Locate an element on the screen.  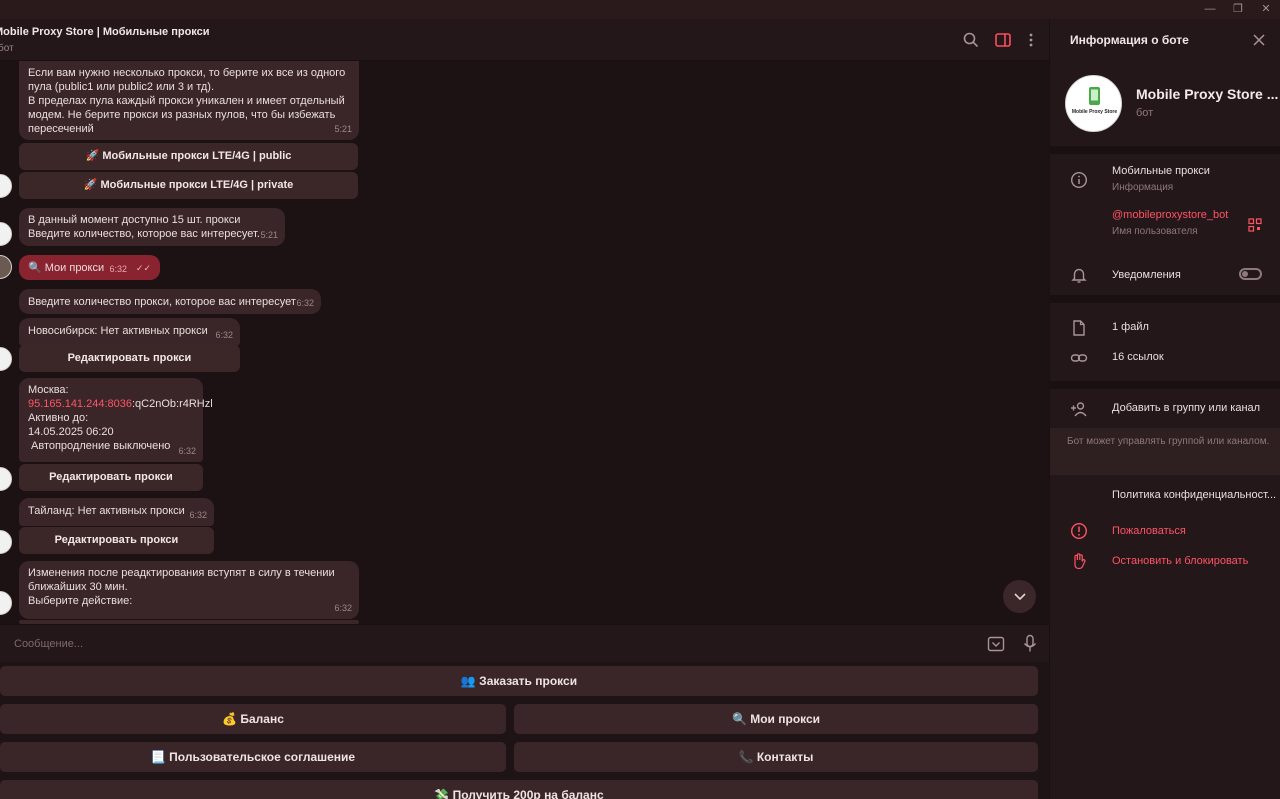
outgoing-message-bubble: 🔍 Мои прокси 6:32 ✓✓ is located at coordinates (89, 267).